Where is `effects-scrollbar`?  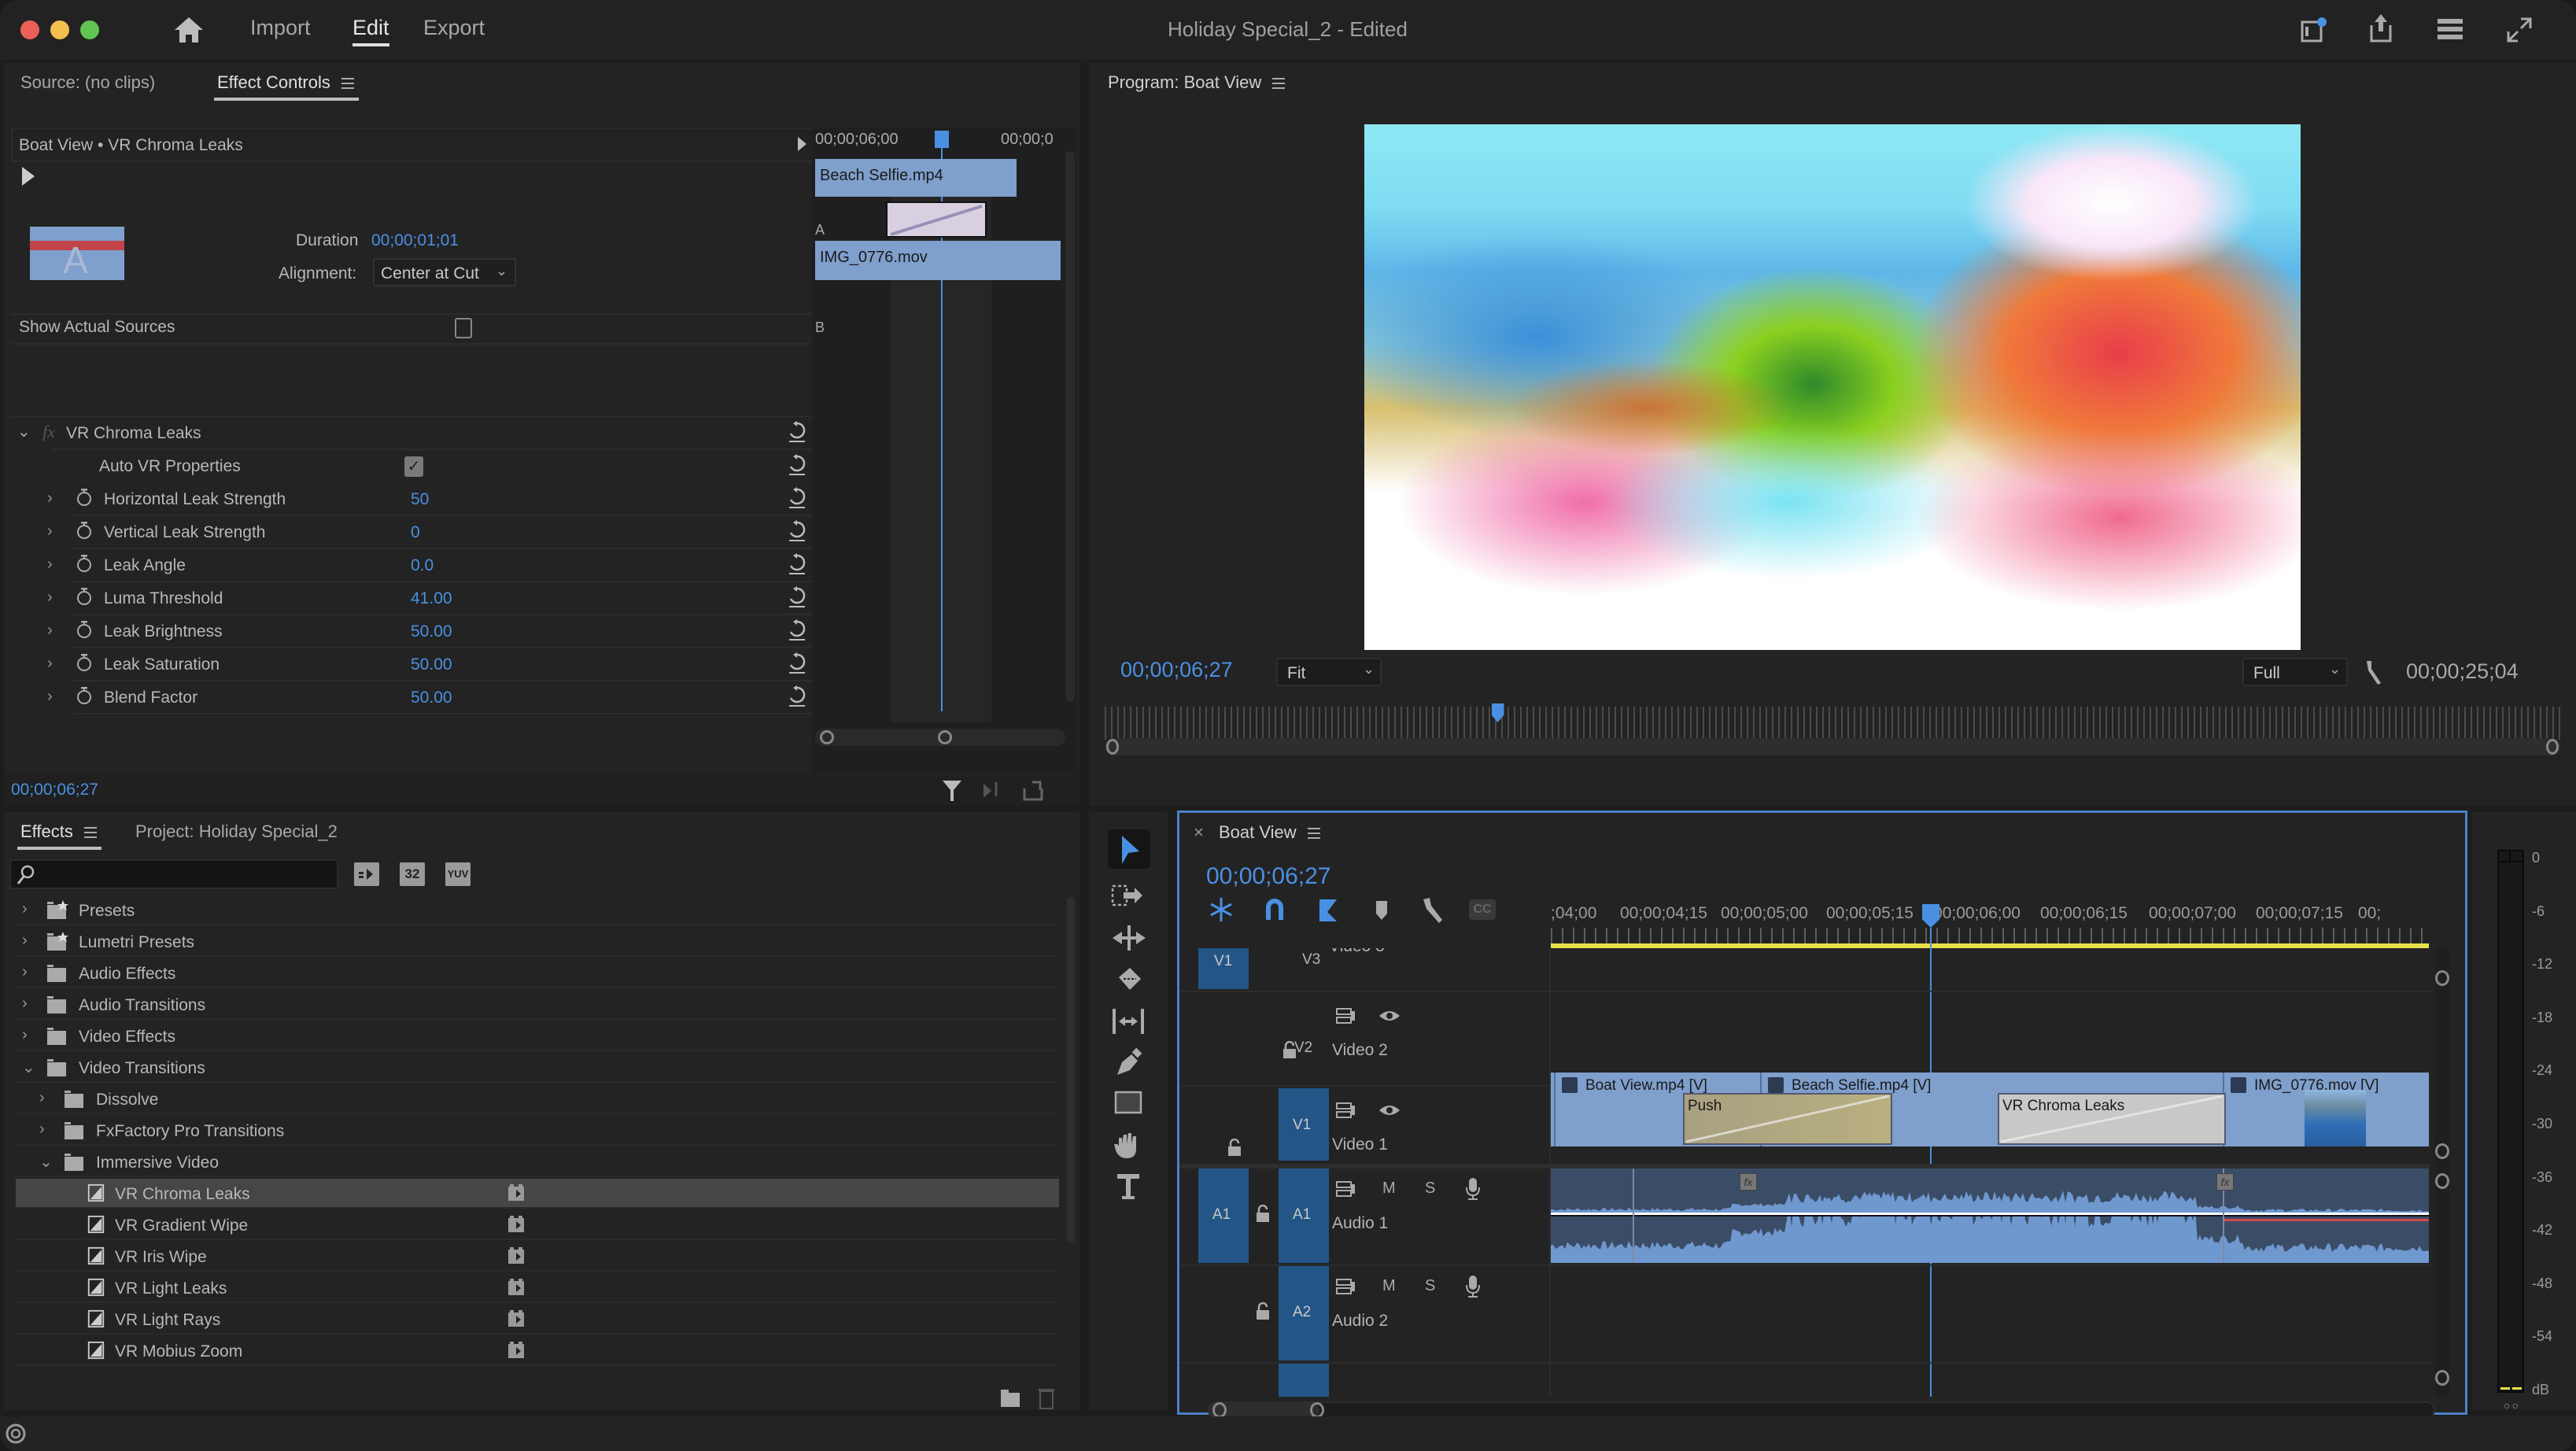
effects-scrollbar is located at coordinates (1071, 1070).